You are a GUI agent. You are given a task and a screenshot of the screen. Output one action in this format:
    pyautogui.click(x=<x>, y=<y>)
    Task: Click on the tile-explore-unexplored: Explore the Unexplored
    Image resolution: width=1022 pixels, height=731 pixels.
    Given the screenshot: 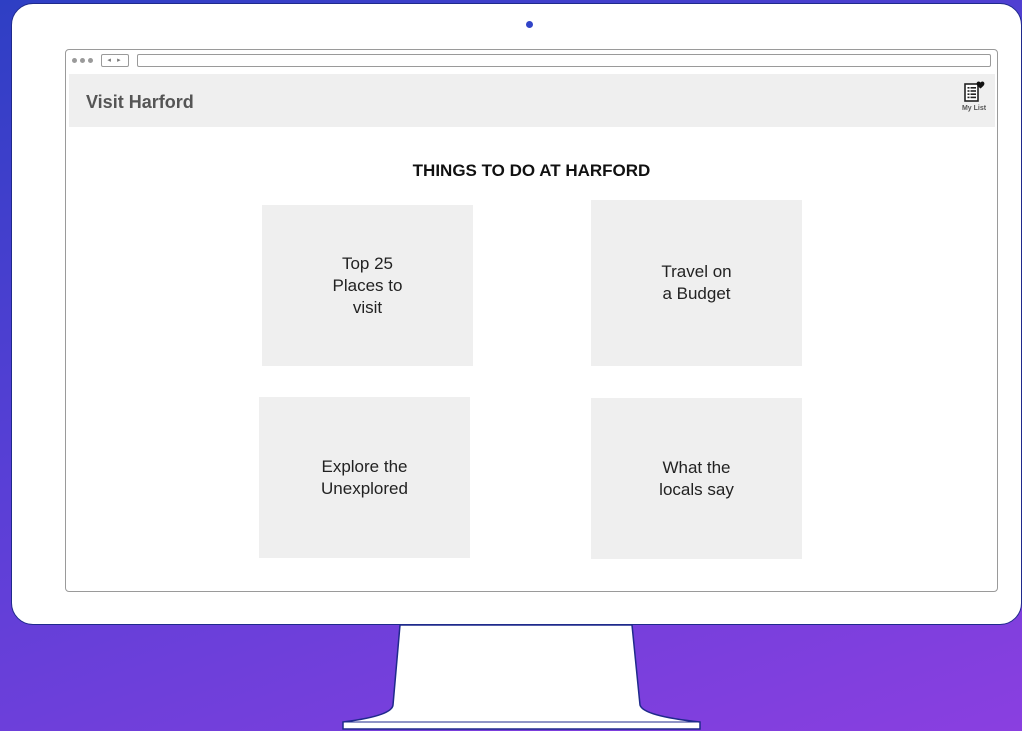 What is the action you would take?
    pyautogui.click(x=364, y=477)
    